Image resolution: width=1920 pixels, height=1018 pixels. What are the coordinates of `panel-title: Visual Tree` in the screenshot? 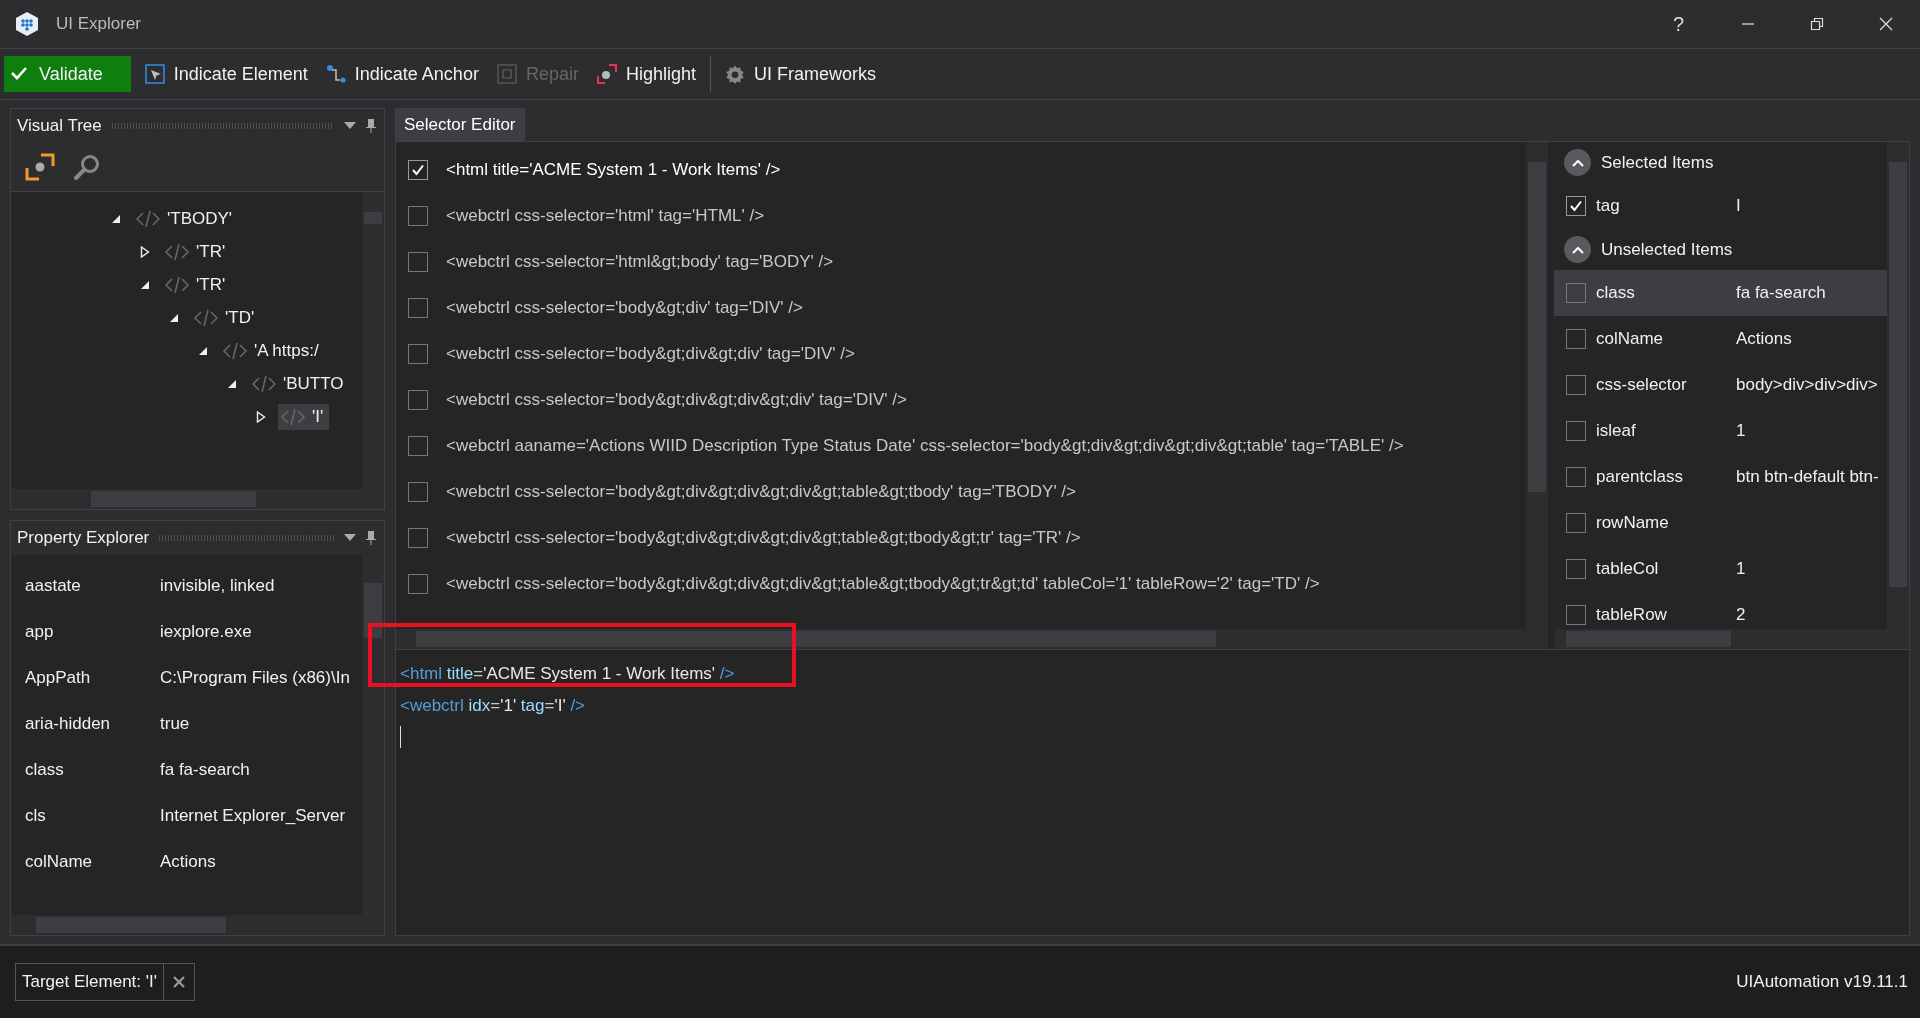 It's located at (59, 126).